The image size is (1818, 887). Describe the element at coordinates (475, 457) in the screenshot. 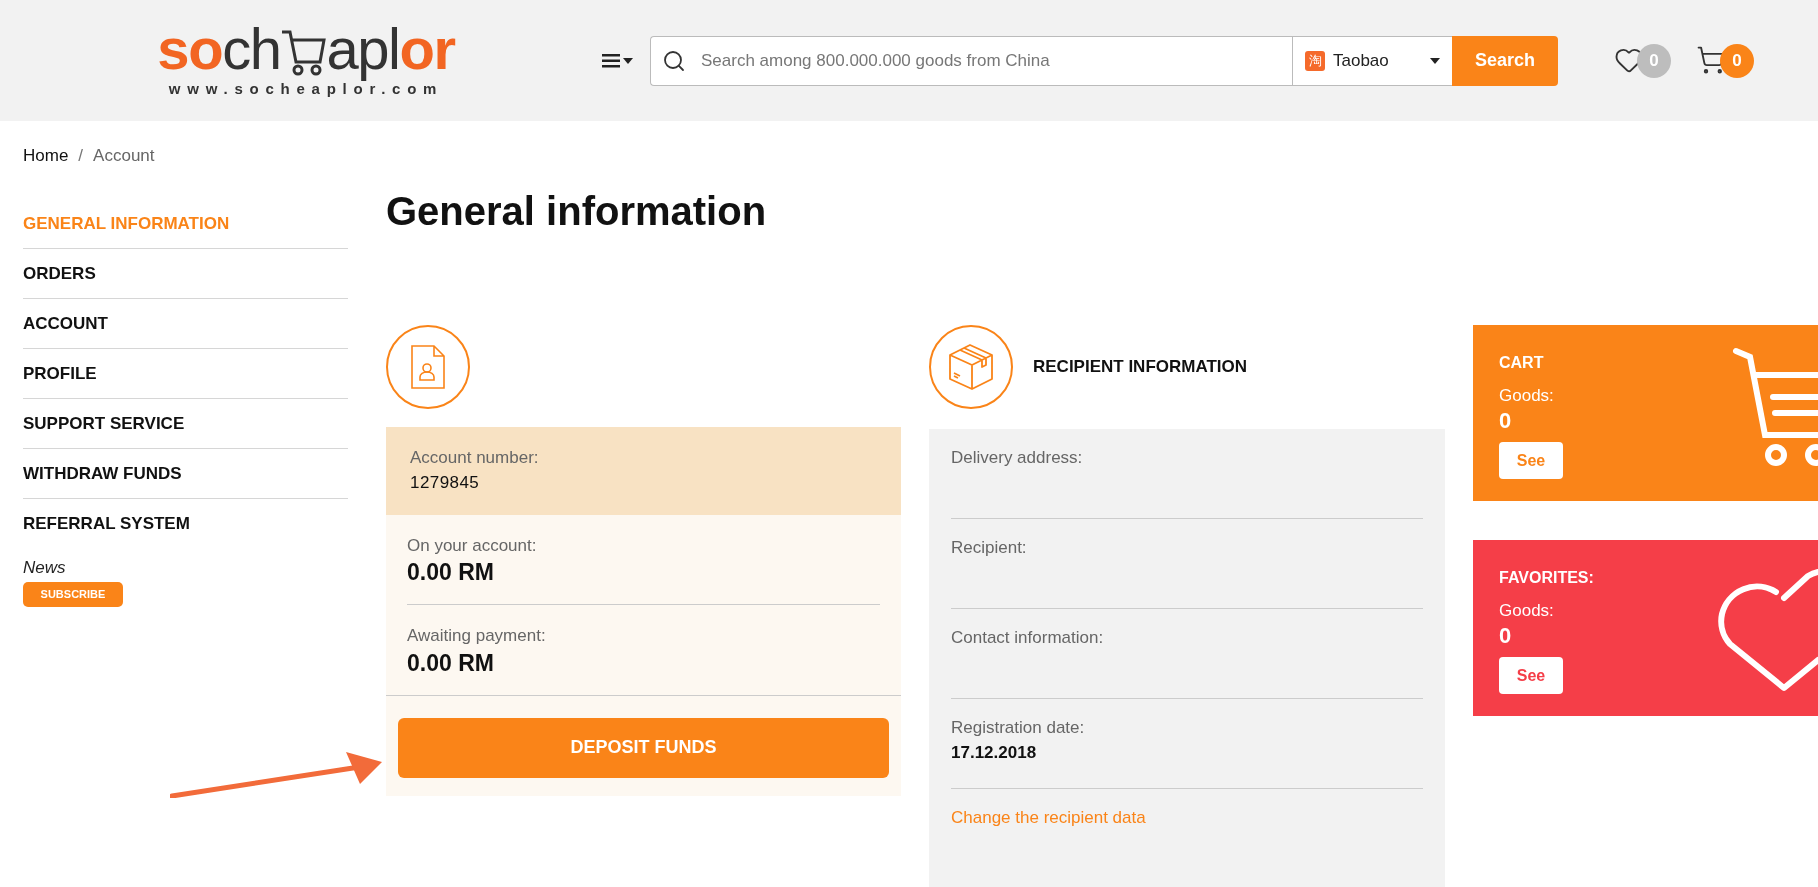

I see `field-label: Account number:` at that location.